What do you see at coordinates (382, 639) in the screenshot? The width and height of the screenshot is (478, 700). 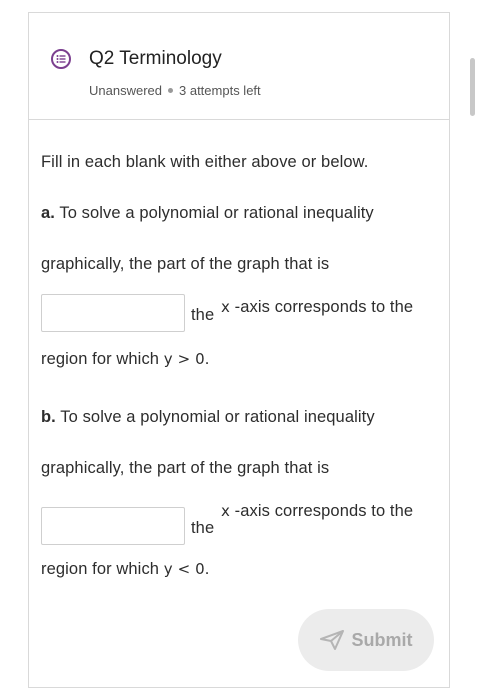 I see `submit-label: Submit` at bounding box center [382, 639].